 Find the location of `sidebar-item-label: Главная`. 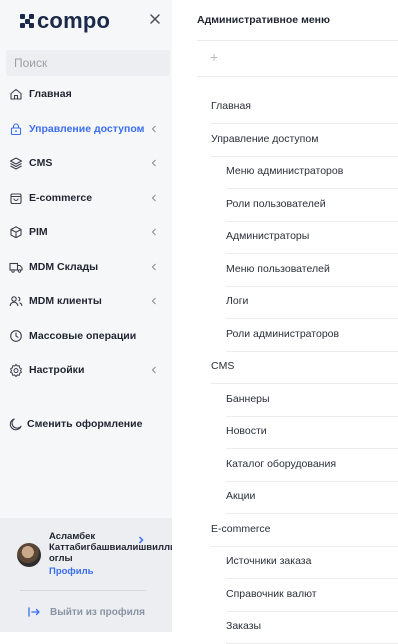

sidebar-item-label: Главная is located at coordinates (50, 94).